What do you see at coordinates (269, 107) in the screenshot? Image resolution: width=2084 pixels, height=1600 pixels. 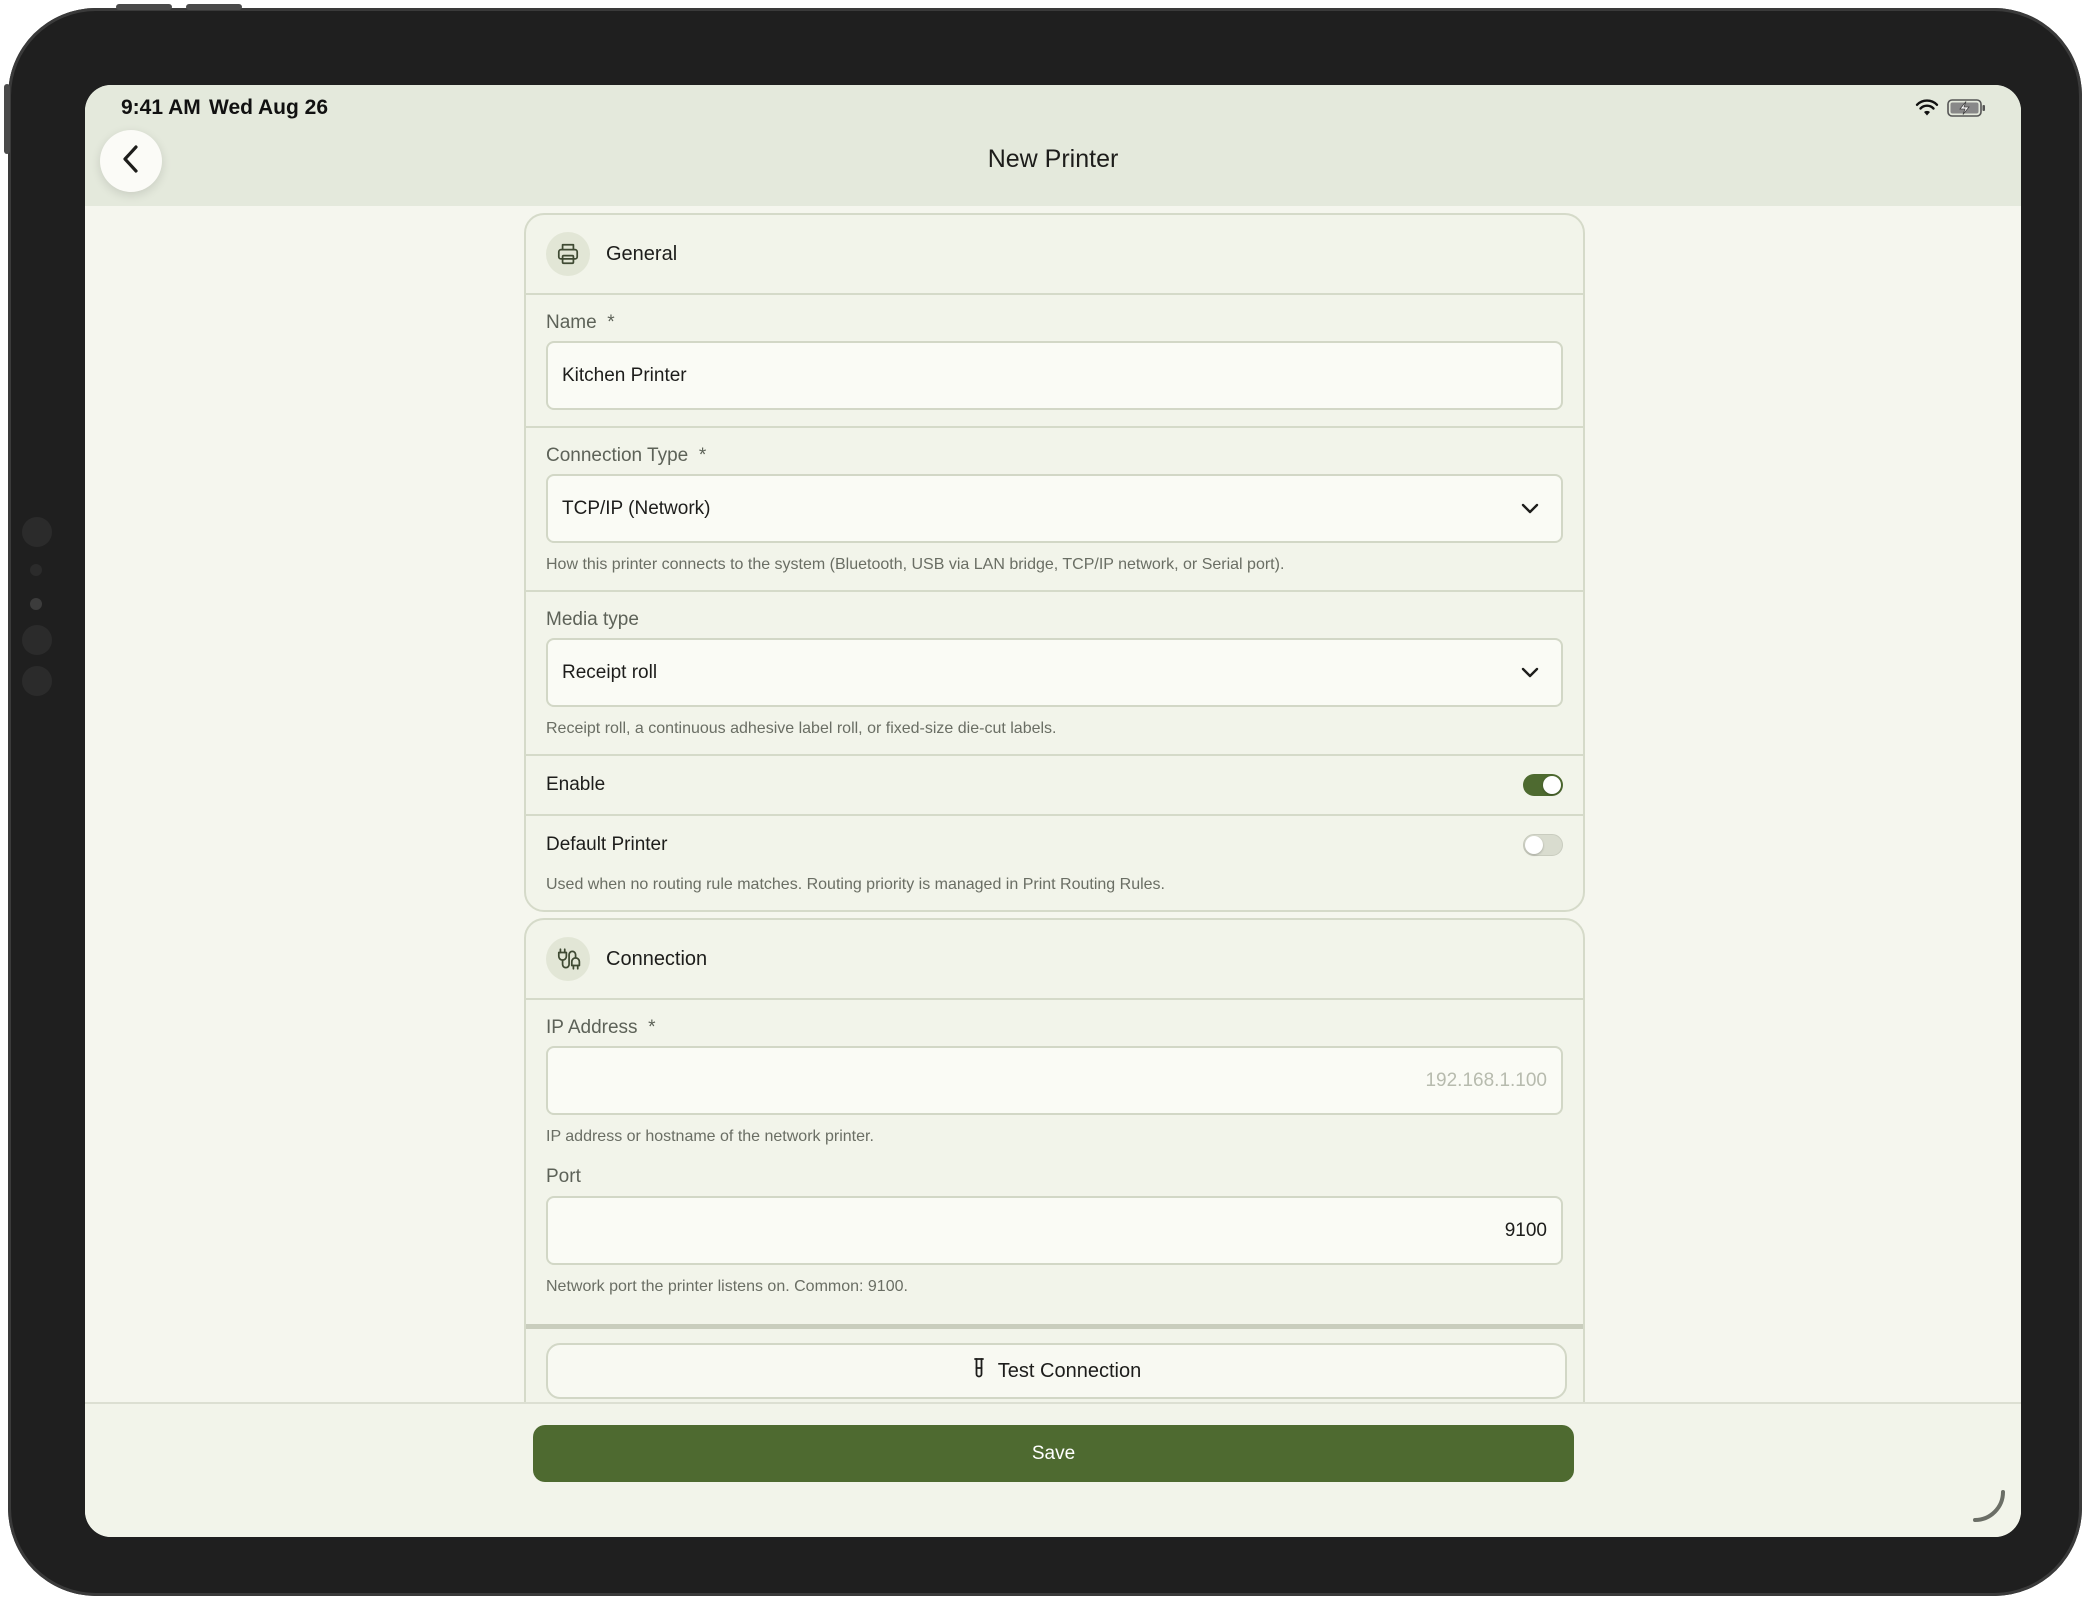 I see `status-date: Wed Aug 26` at bounding box center [269, 107].